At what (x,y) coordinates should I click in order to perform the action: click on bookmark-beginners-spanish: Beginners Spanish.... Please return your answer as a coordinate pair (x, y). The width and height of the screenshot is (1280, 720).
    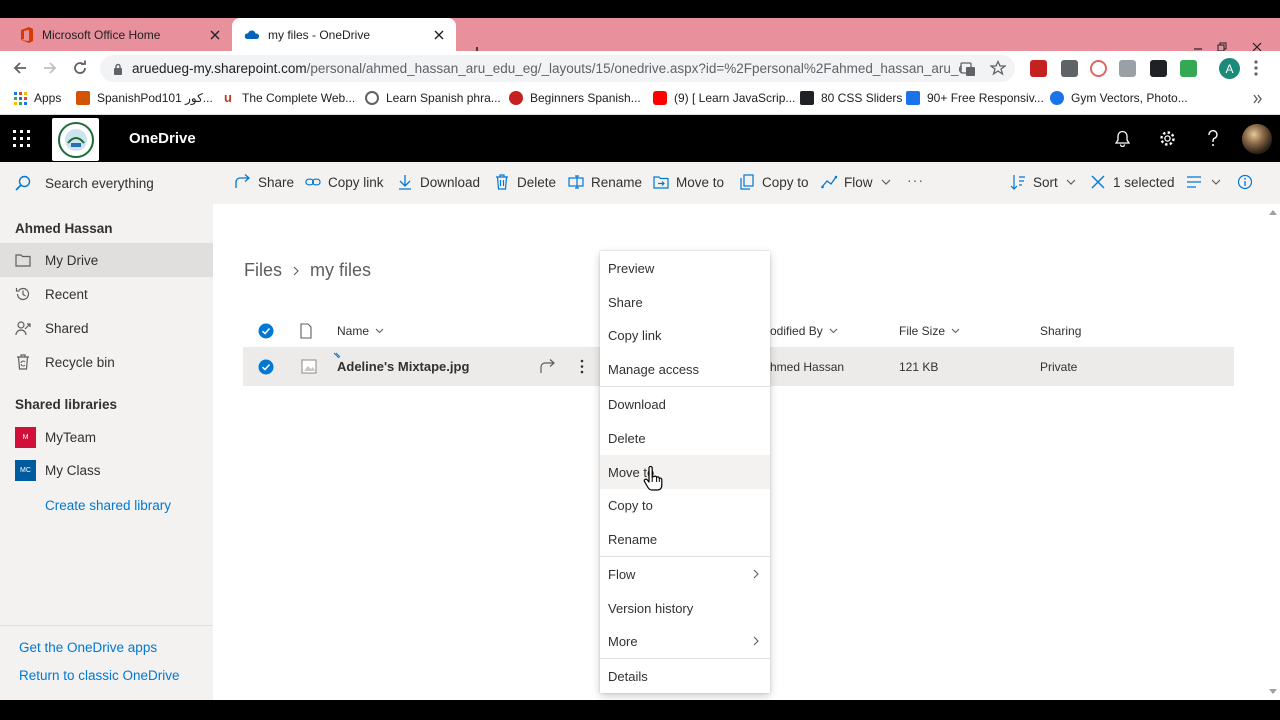
    Looking at the image, I should click on (575, 98).